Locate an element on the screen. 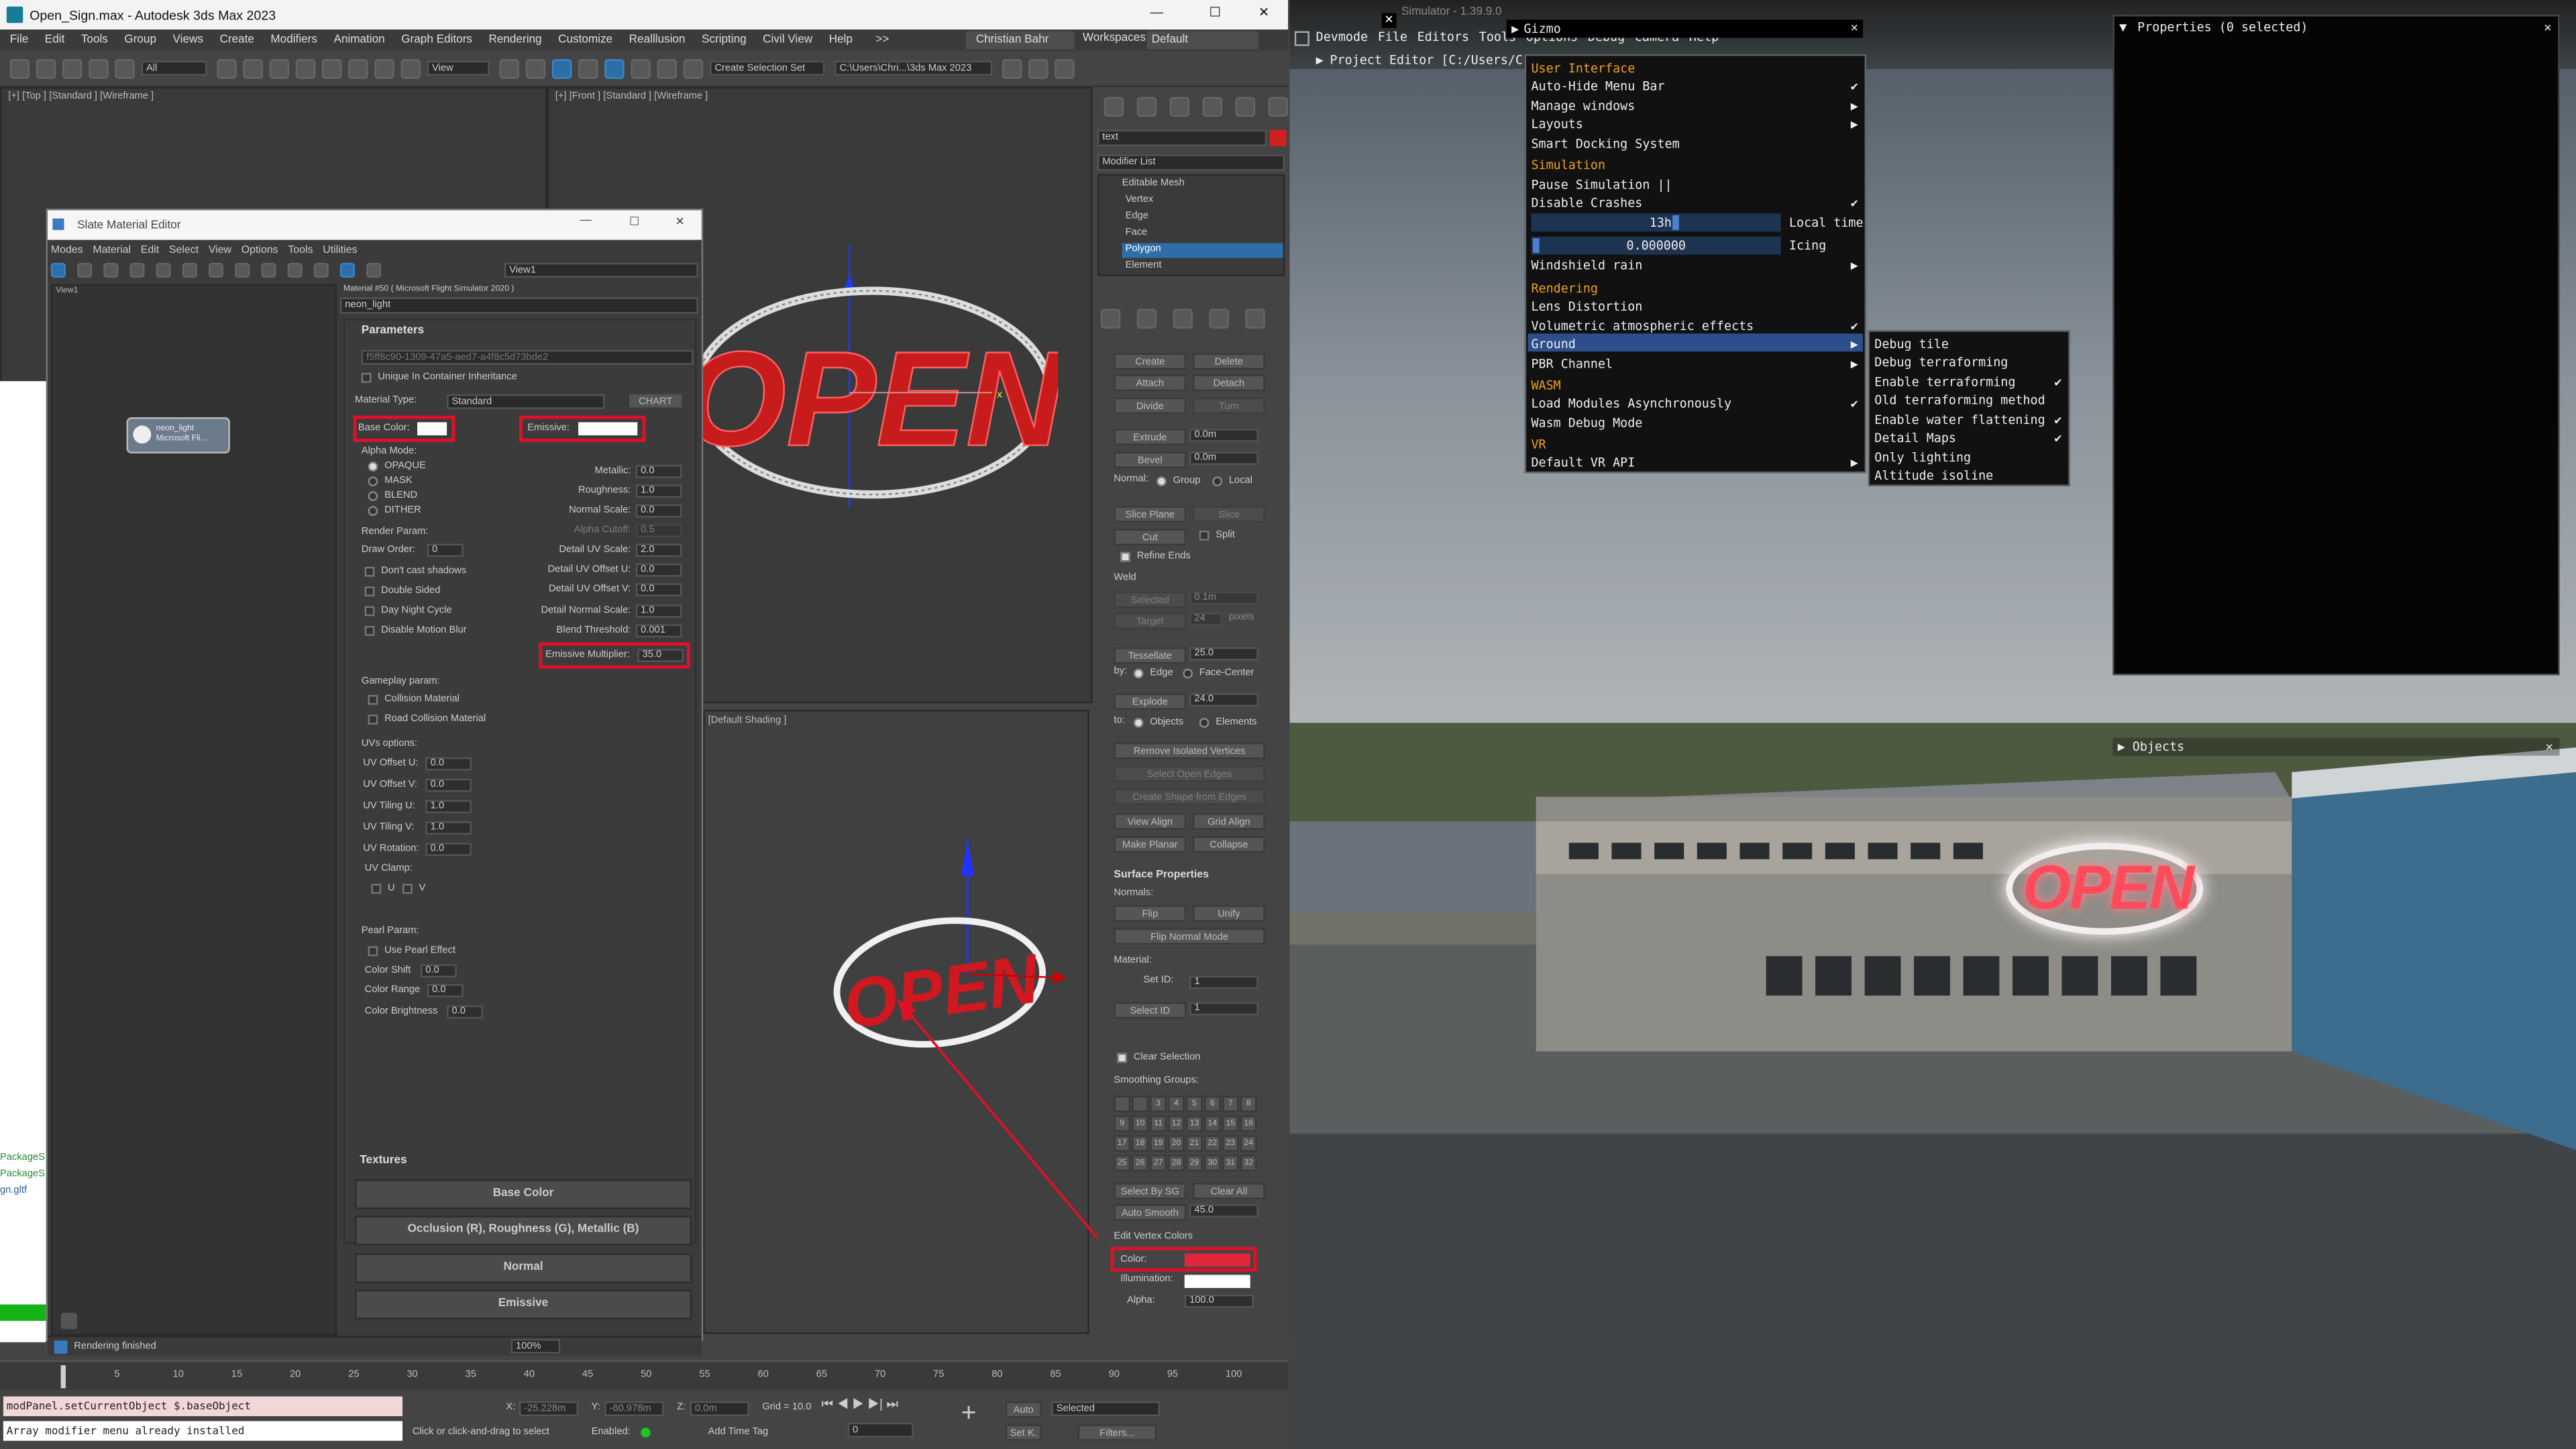 The width and height of the screenshot is (2576, 1449). slate-show-background-icon is located at coordinates (268, 269).